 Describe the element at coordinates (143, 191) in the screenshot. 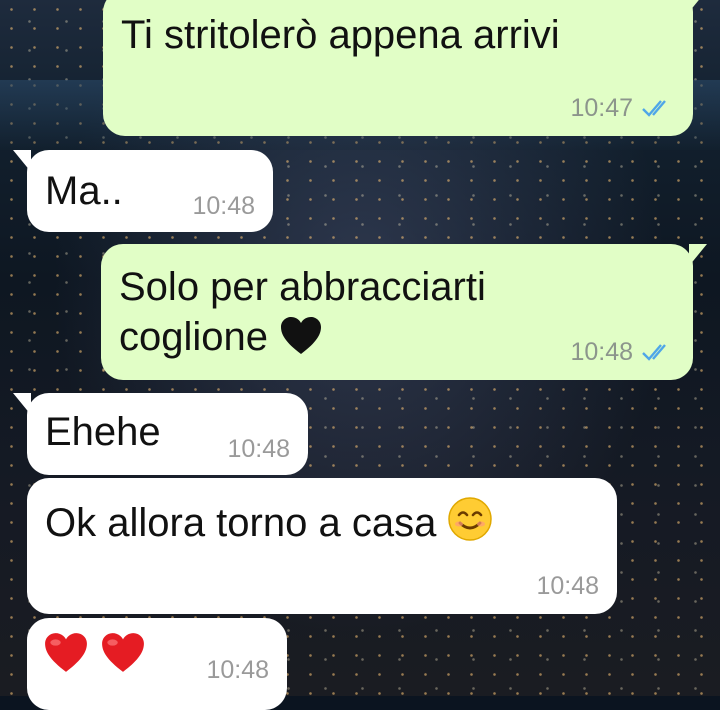

I see `message-bubble-incoming: Ma.. 10:48` at that location.